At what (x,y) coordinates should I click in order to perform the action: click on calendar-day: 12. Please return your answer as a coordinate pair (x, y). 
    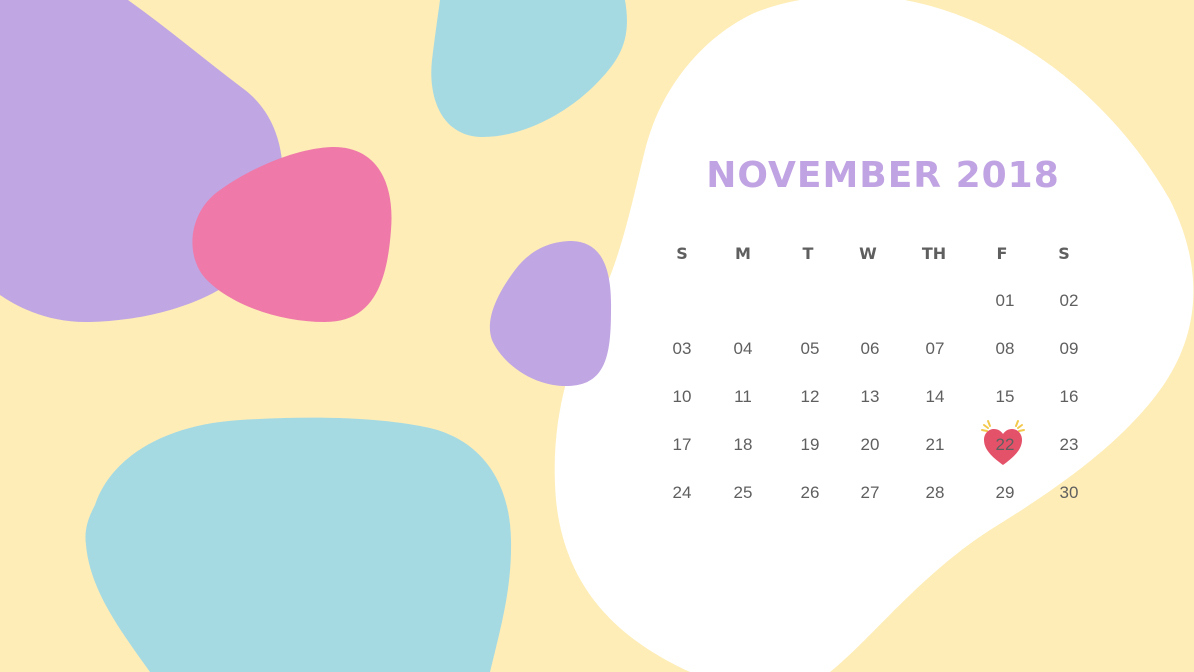
    Looking at the image, I should click on (810, 396).